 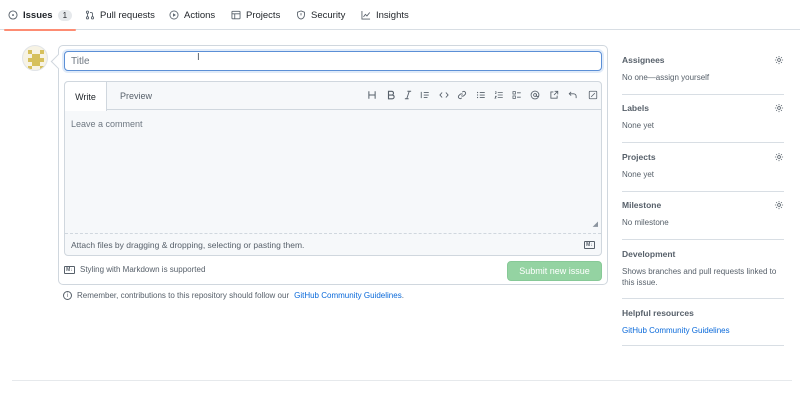 What do you see at coordinates (444, 95) in the screenshot?
I see `code-icon` at bounding box center [444, 95].